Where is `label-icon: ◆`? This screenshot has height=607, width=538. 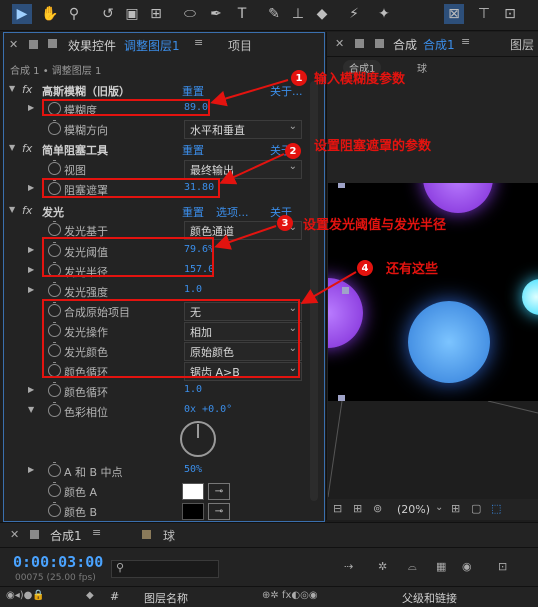 label-icon: ◆ is located at coordinates (90, 595).